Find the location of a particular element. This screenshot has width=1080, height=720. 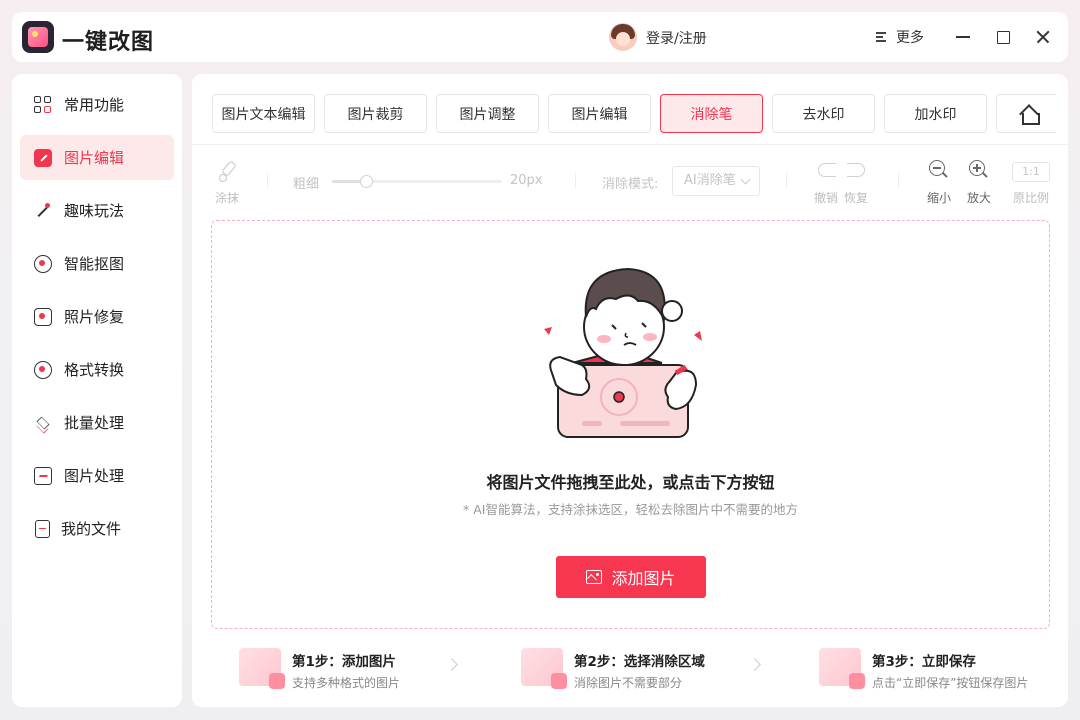

mode-label: 消除模式: is located at coordinates (630, 184).